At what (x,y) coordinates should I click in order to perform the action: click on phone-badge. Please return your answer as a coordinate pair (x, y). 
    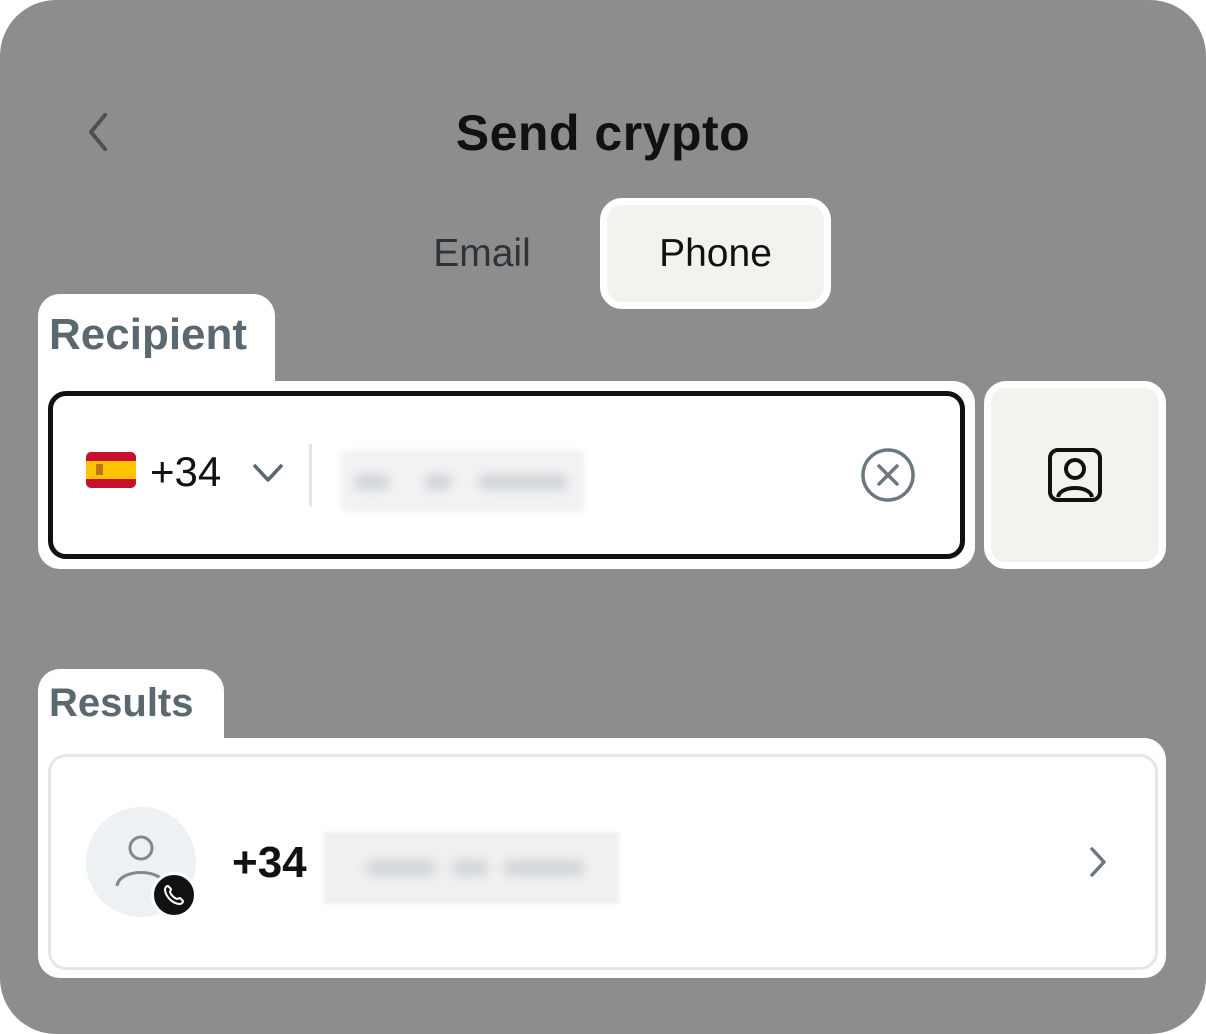
    Looking at the image, I should click on (174, 895).